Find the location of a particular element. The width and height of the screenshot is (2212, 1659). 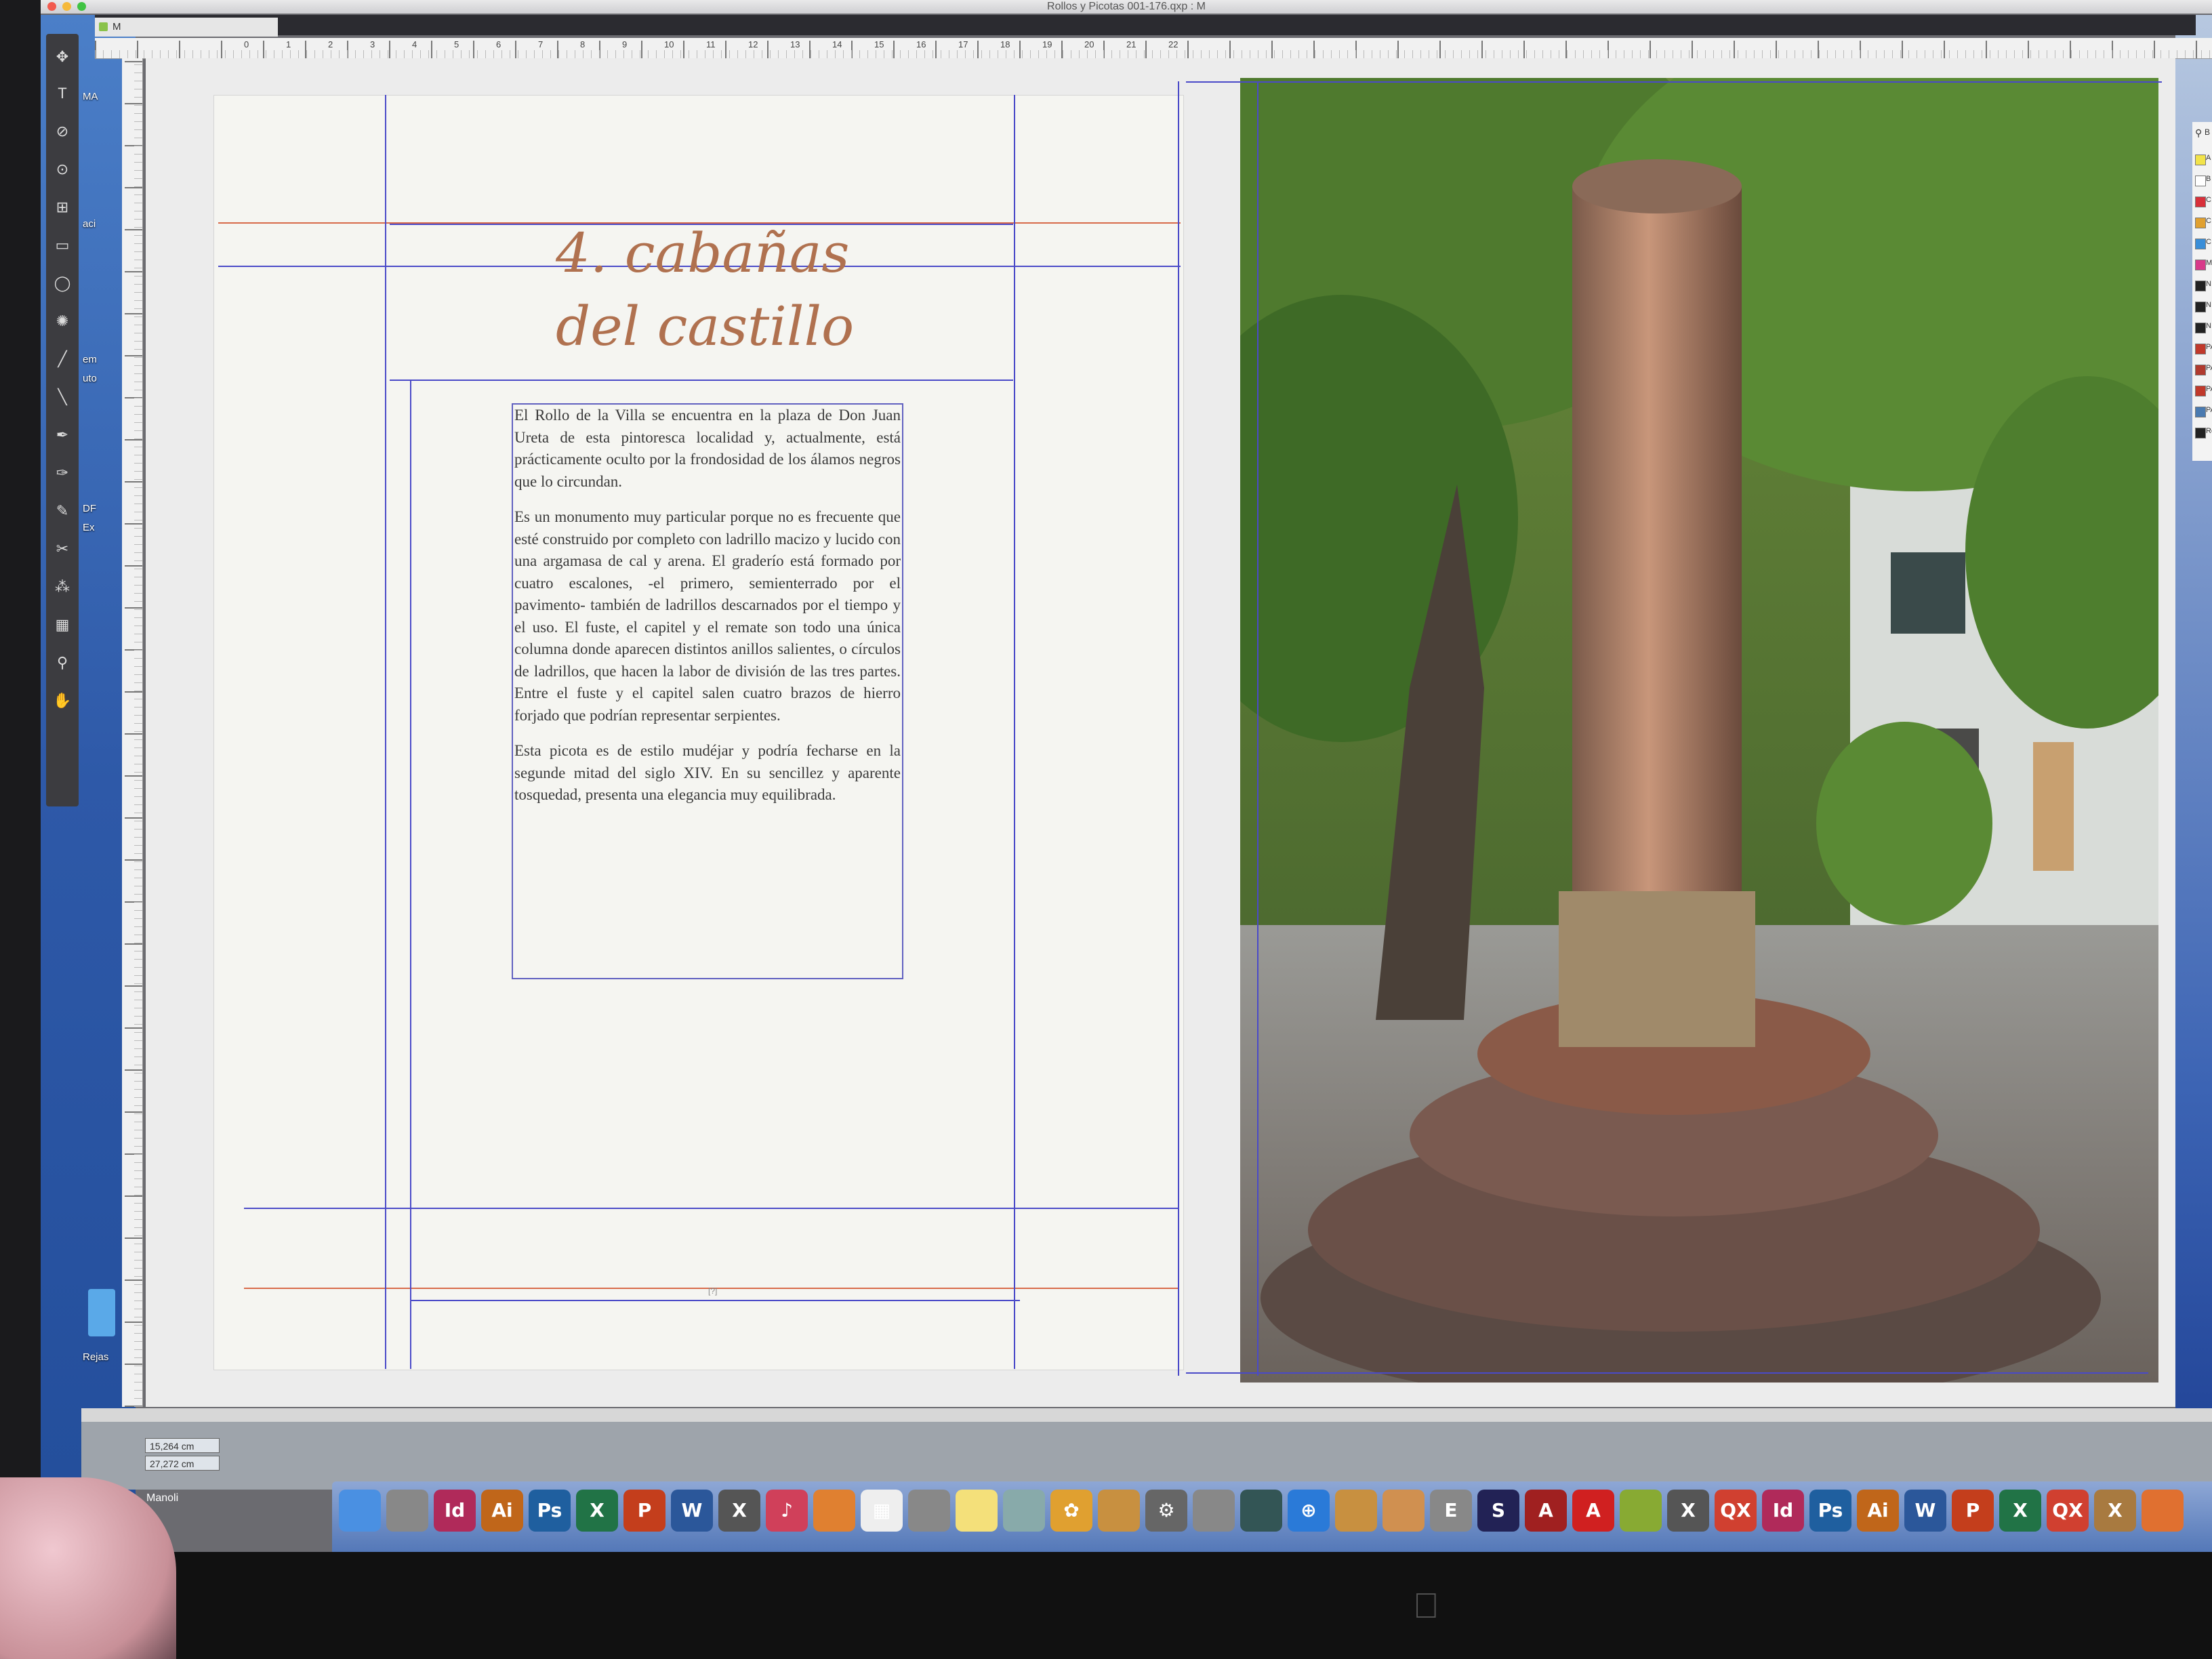

dock-app-icon: E is located at coordinates (1451, 1511).